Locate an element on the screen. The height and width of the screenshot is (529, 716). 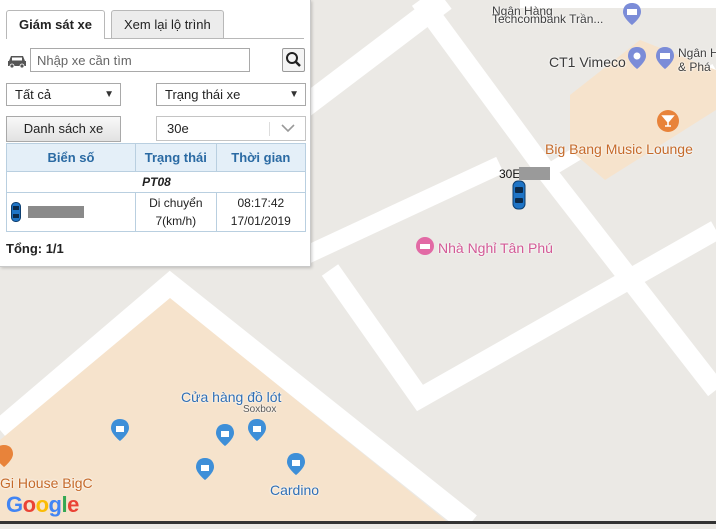
col-plate: Biển số is located at coordinates (71, 157).